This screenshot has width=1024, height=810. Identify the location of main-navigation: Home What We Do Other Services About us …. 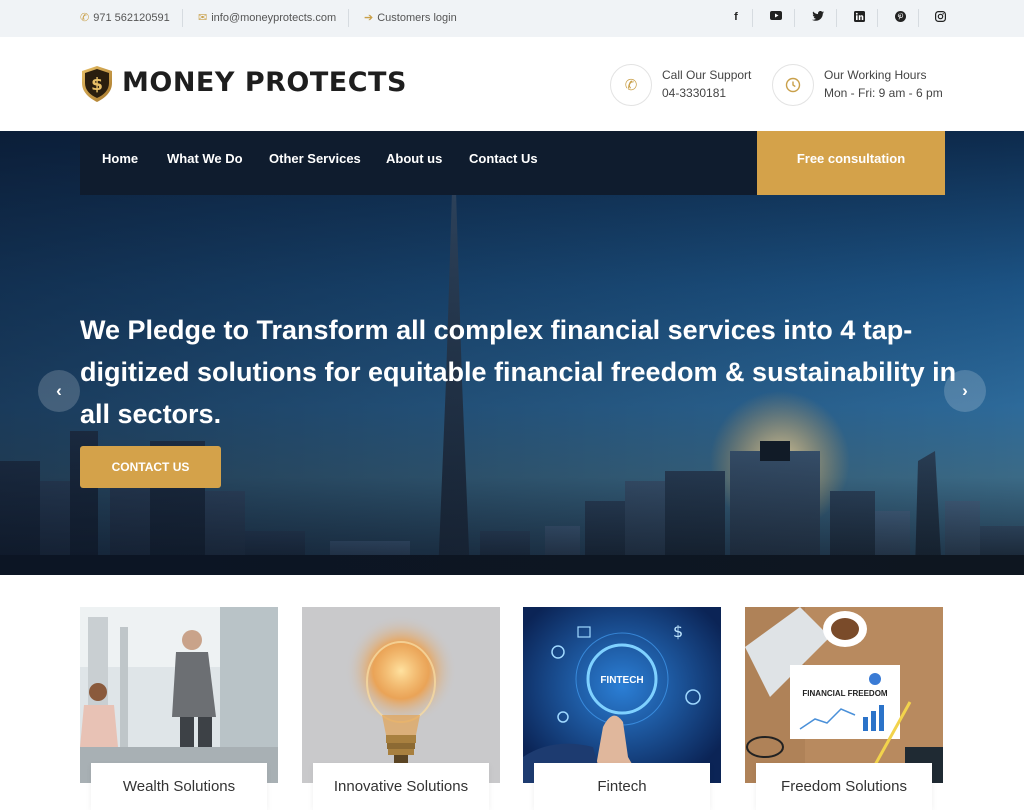
(418, 163).